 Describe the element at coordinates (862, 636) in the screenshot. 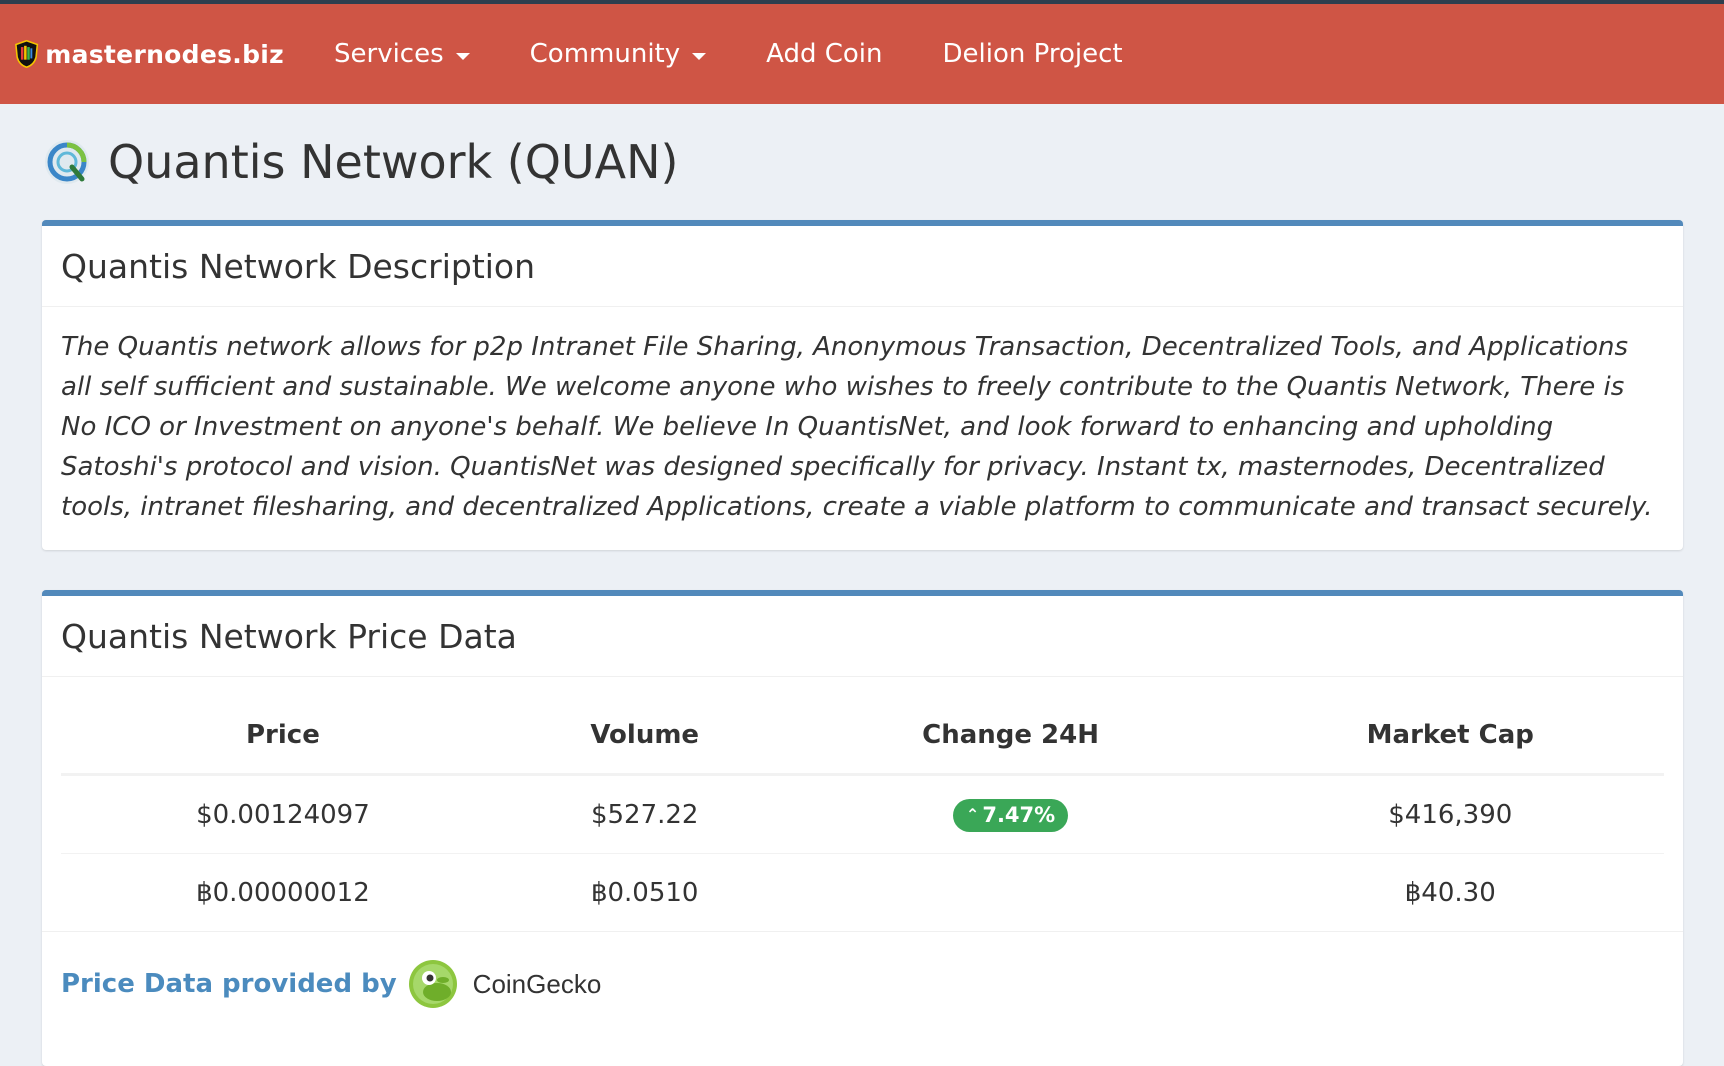

I see `price-data-heading: Quantis Network Price Data` at that location.